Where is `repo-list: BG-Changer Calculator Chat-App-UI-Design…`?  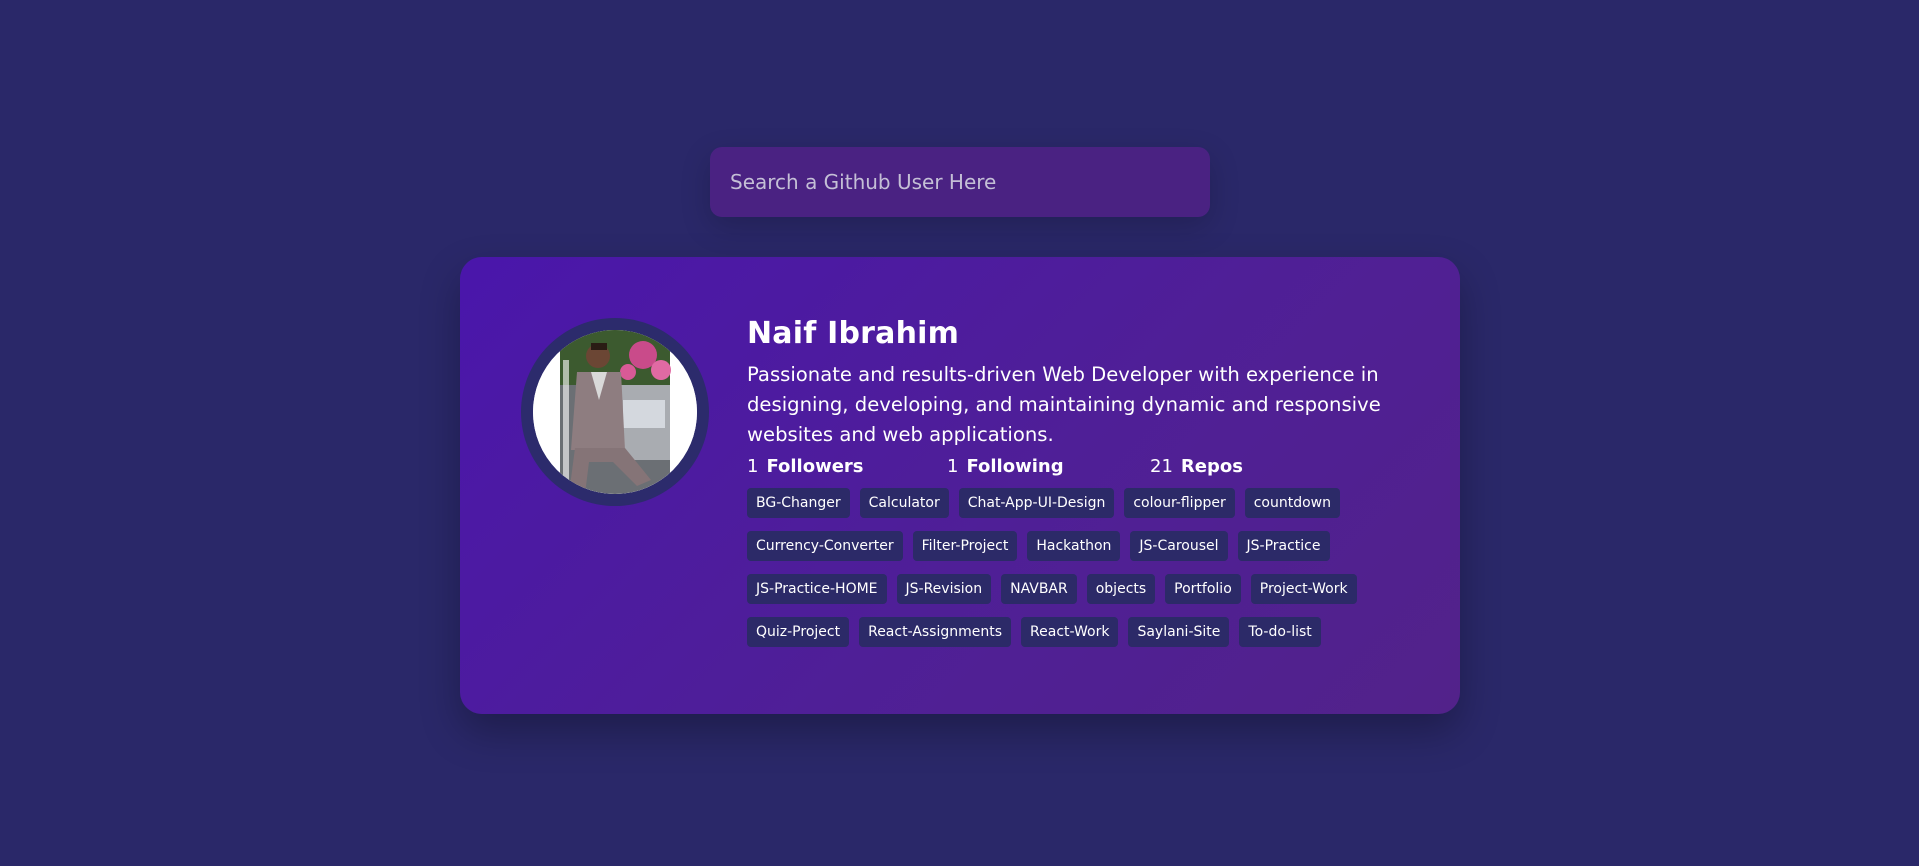
repo-list: BG-Changer Calculator Chat-App-UI-Design… is located at coordinates (1087, 567).